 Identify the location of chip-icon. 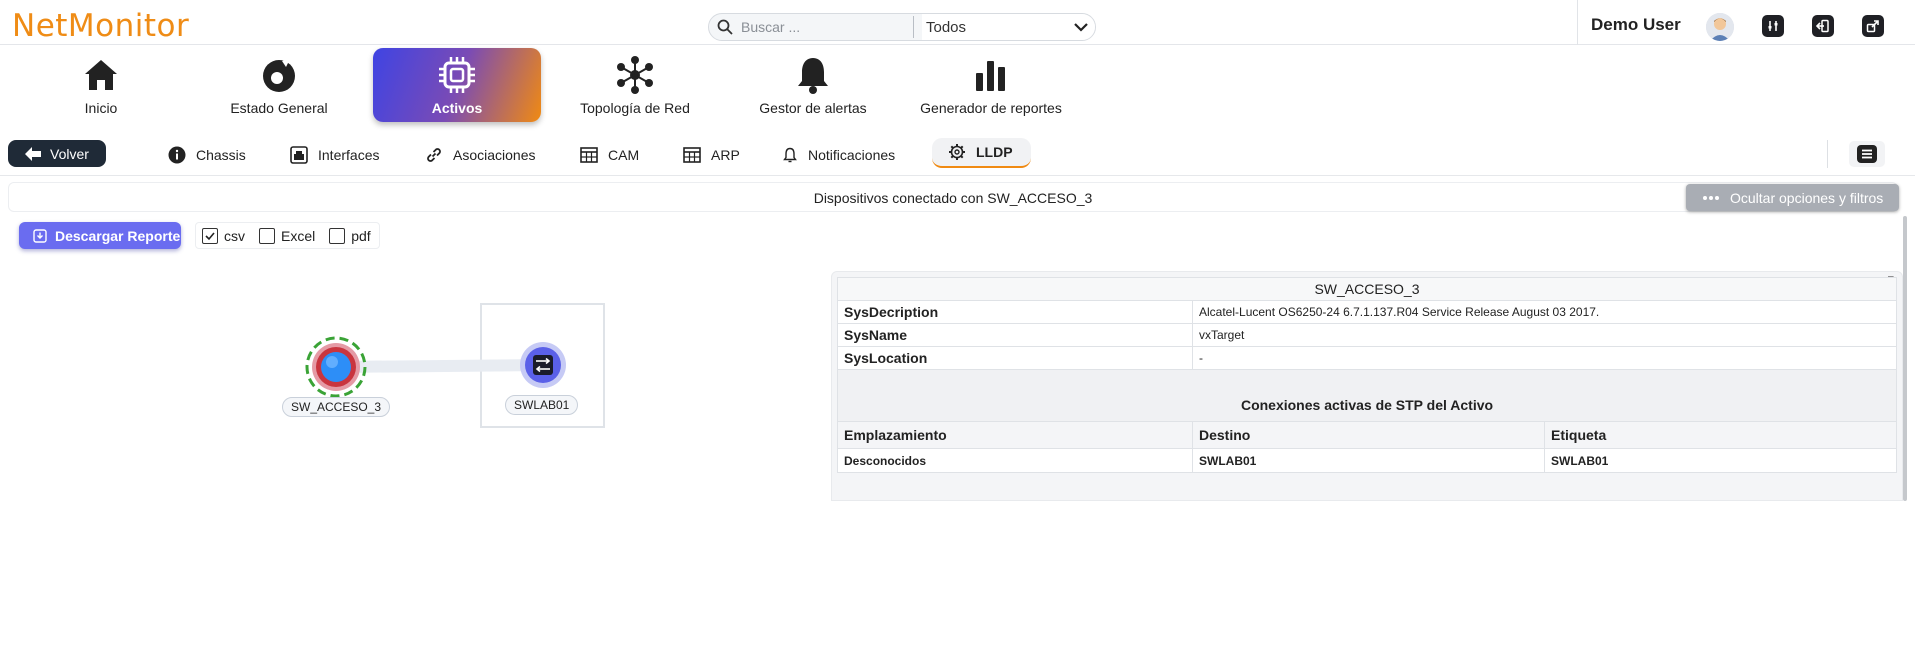
(457, 75).